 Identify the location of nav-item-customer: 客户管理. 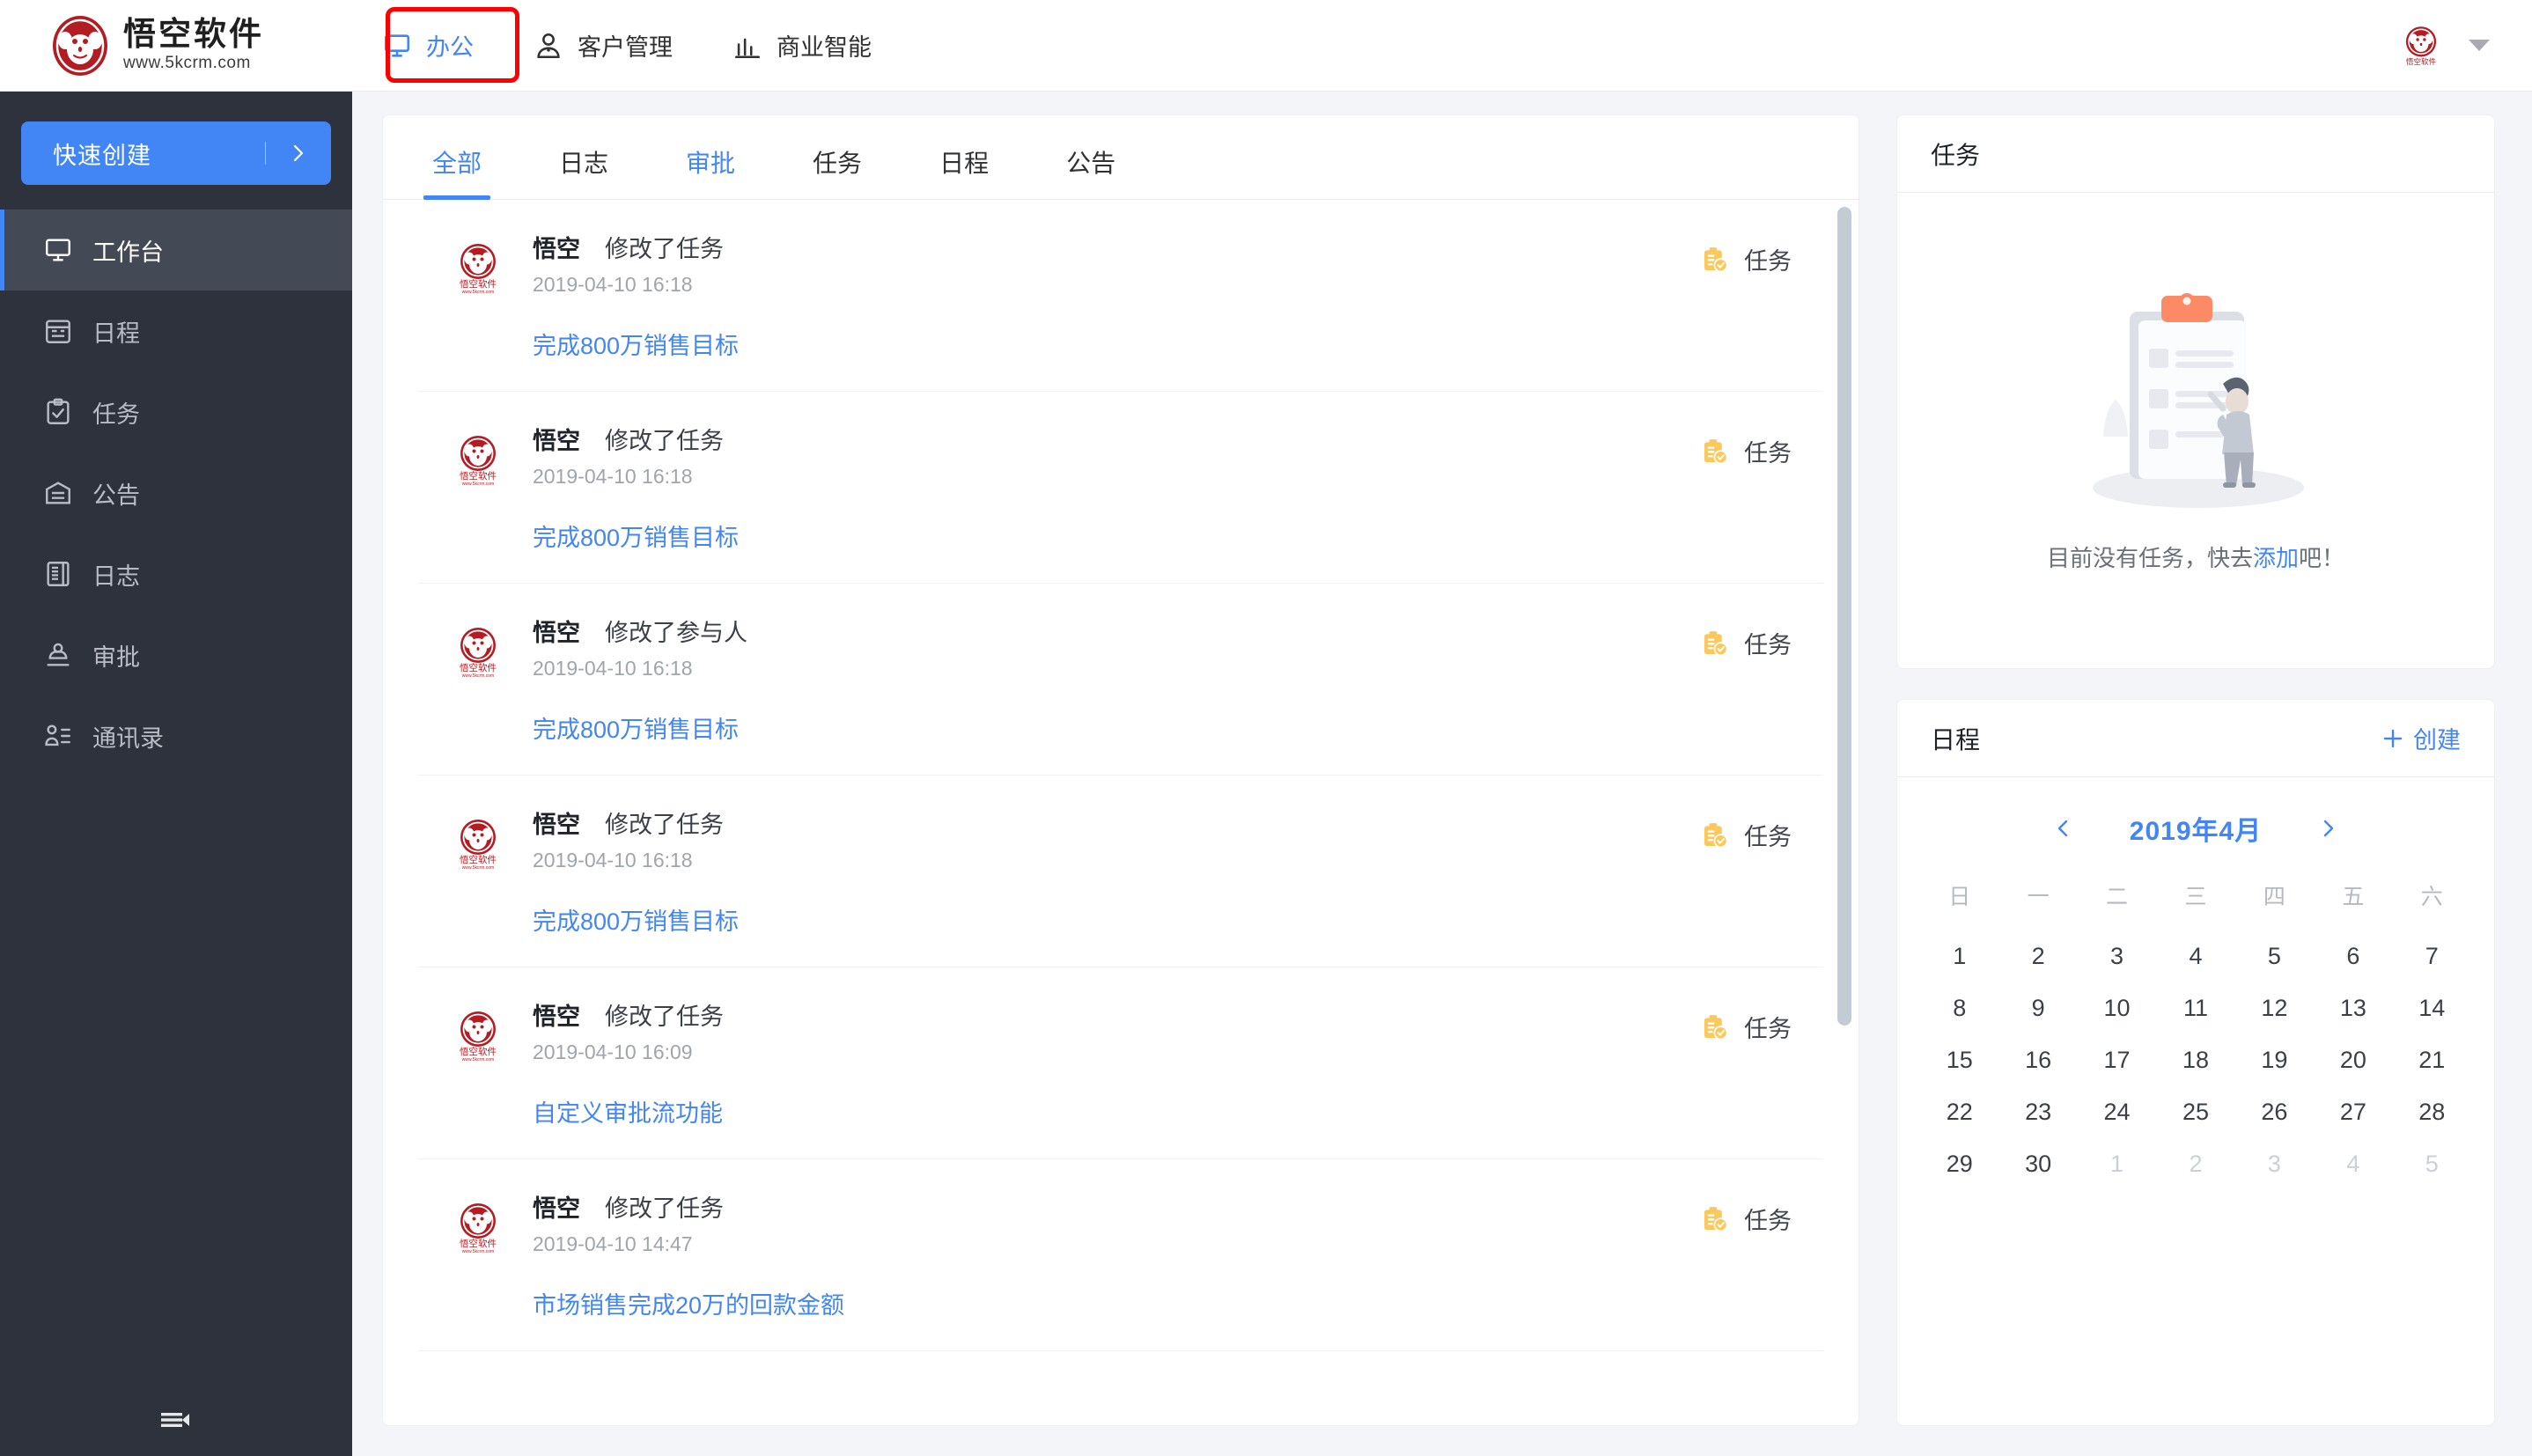
(603, 46).